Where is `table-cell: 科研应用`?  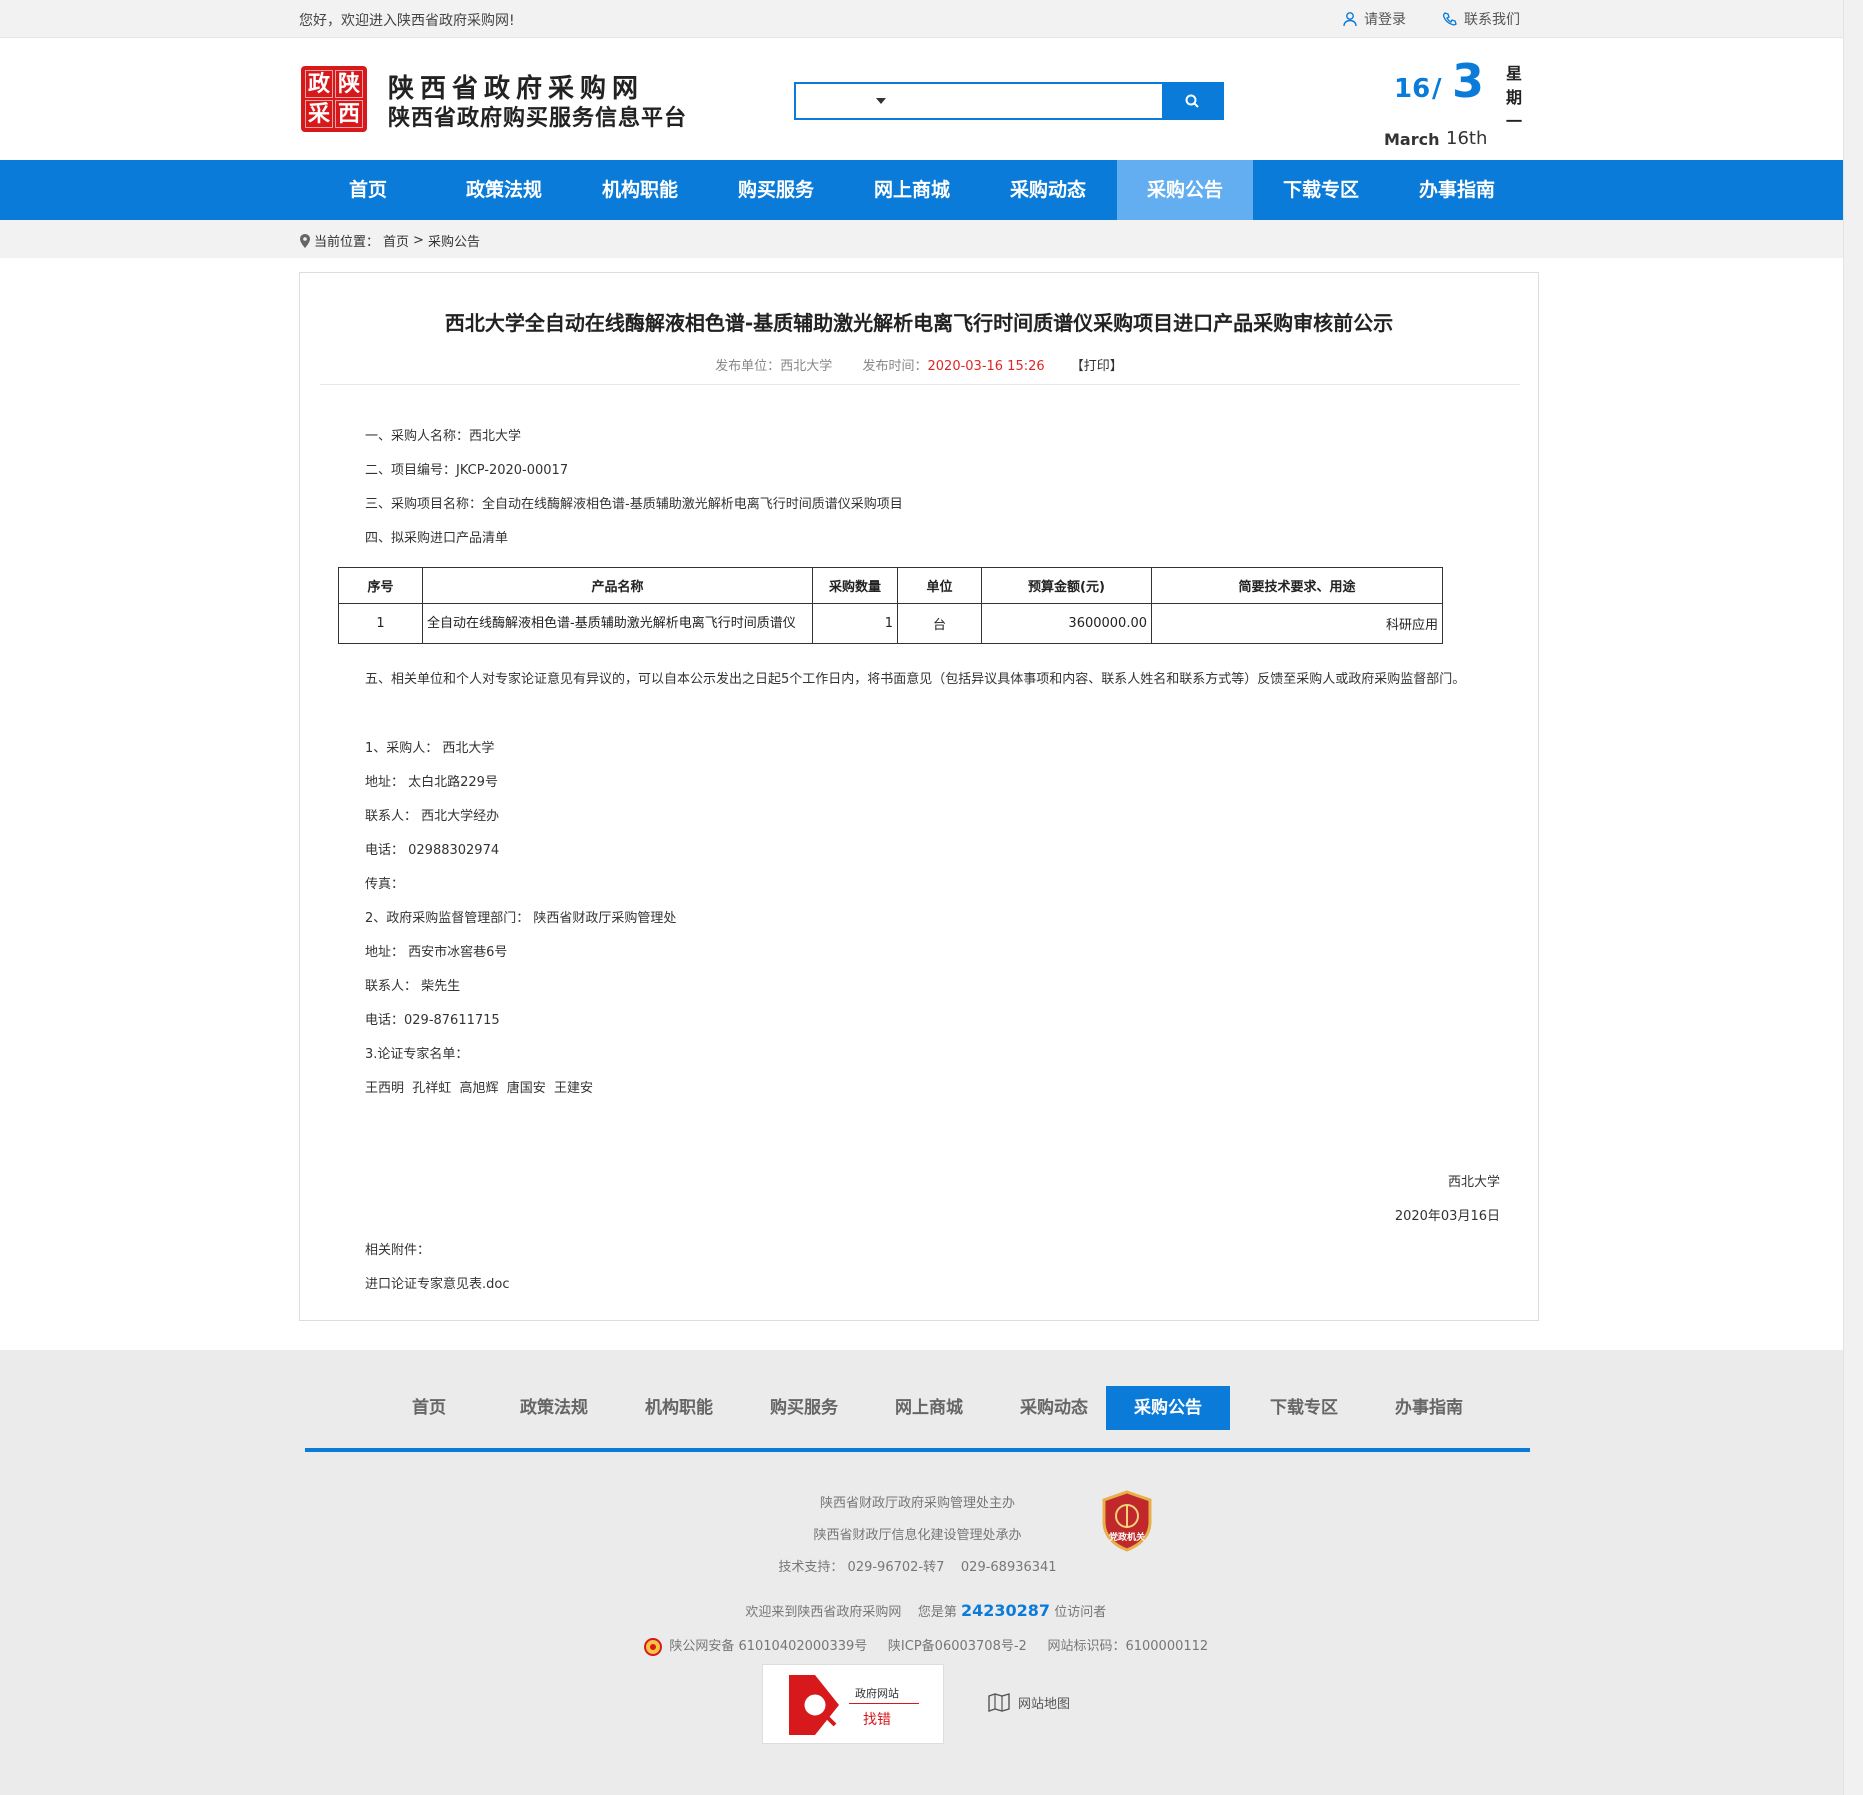 table-cell: 科研应用 is located at coordinates (1297, 623).